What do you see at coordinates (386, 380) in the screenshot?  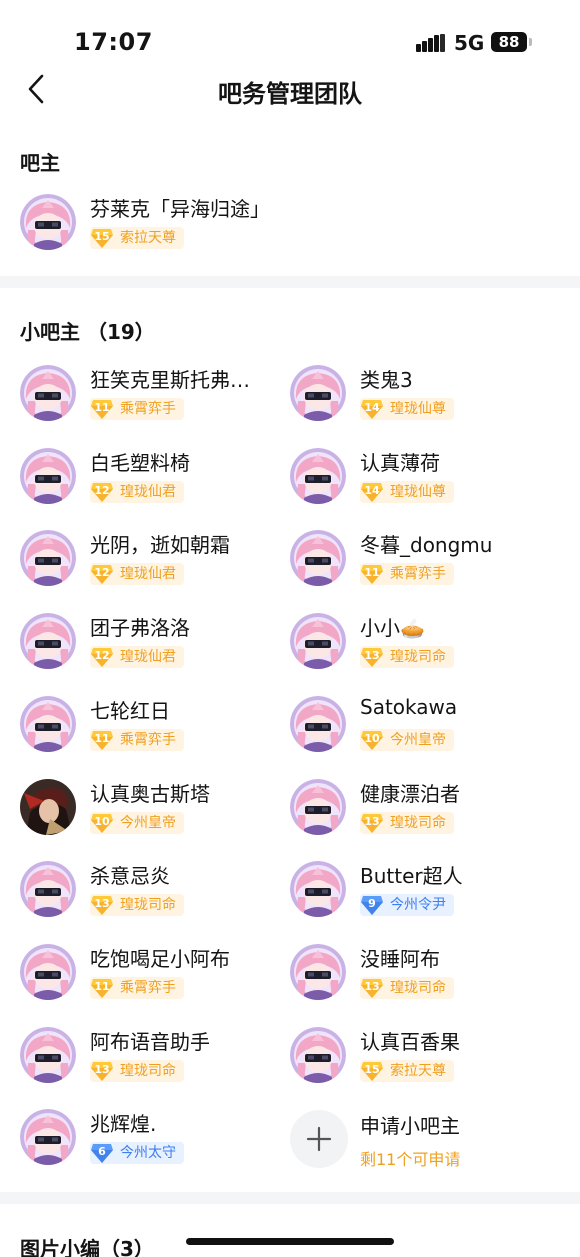 I see `member-name: 类鬼3` at bounding box center [386, 380].